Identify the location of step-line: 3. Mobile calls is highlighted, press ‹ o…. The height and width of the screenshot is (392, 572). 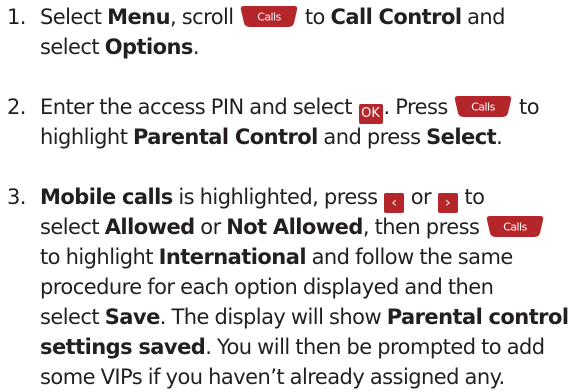
(286, 197).